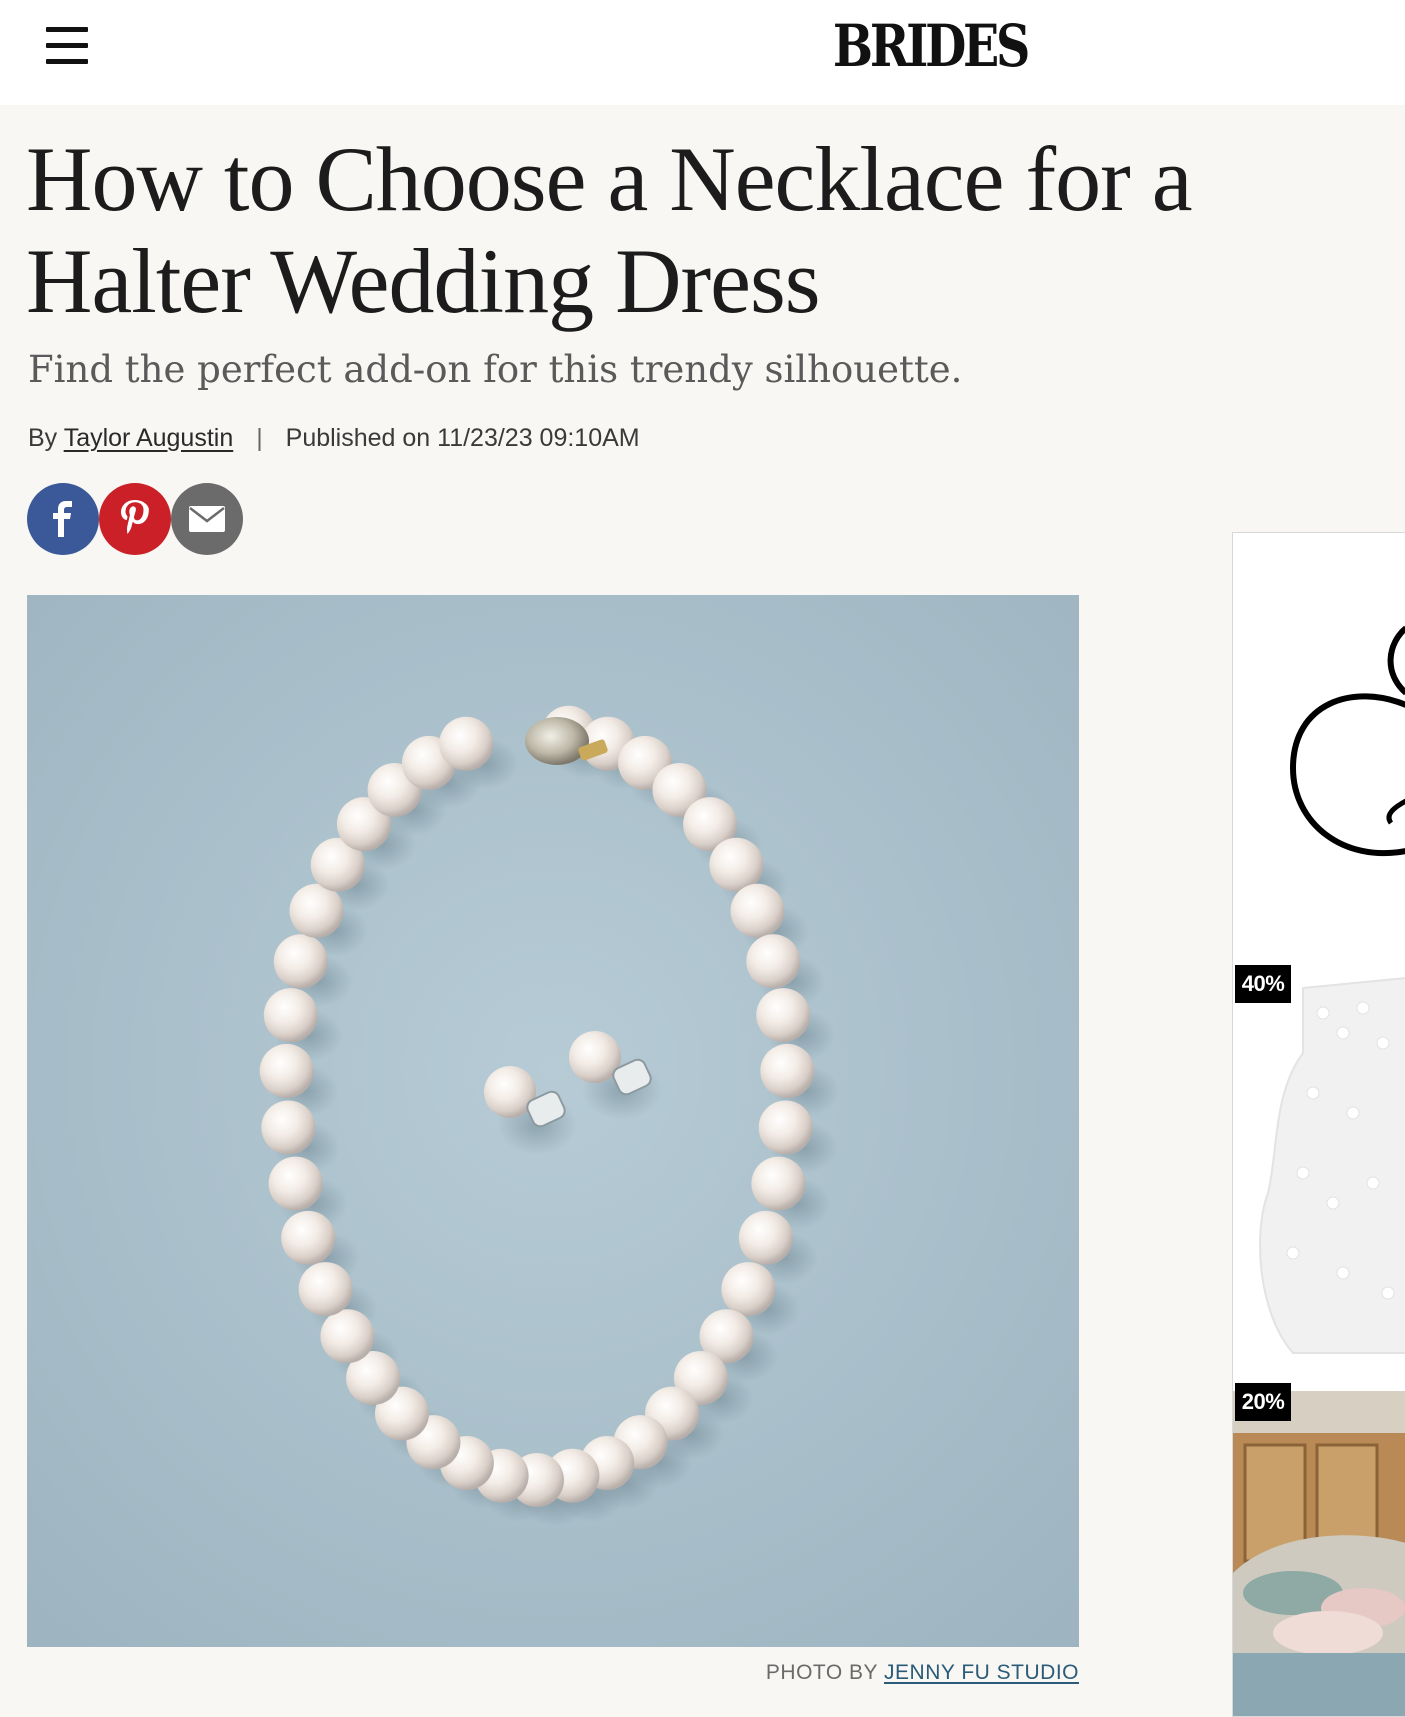 Image resolution: width=1405 pixels, height=1717 pixels. I want to click on photo-credit-link: JENNY FU STUDIO, so click(981, 1672).